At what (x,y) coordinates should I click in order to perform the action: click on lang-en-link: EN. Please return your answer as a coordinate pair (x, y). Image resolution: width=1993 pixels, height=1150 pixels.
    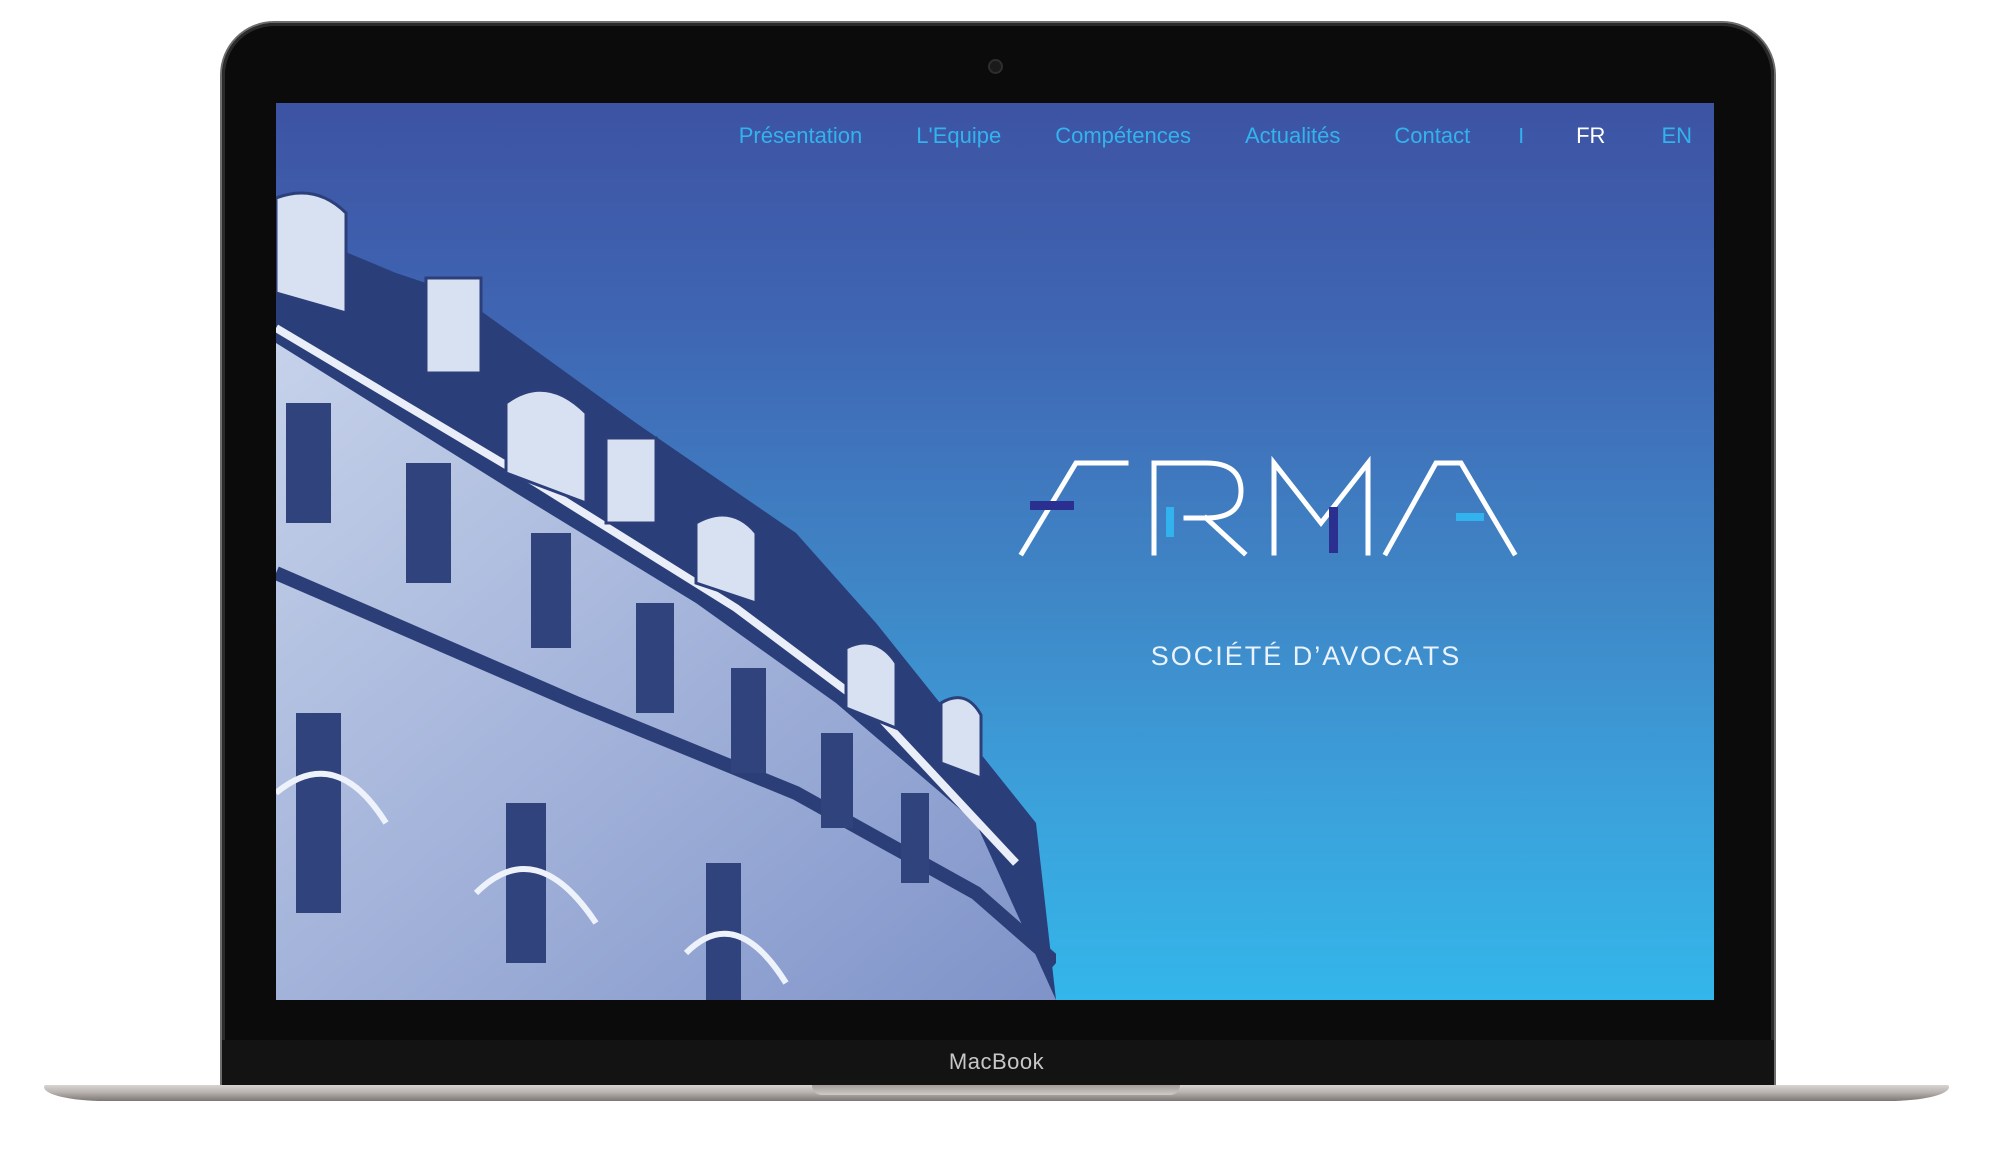
    Looking at the image, I should click on (1676, 136).